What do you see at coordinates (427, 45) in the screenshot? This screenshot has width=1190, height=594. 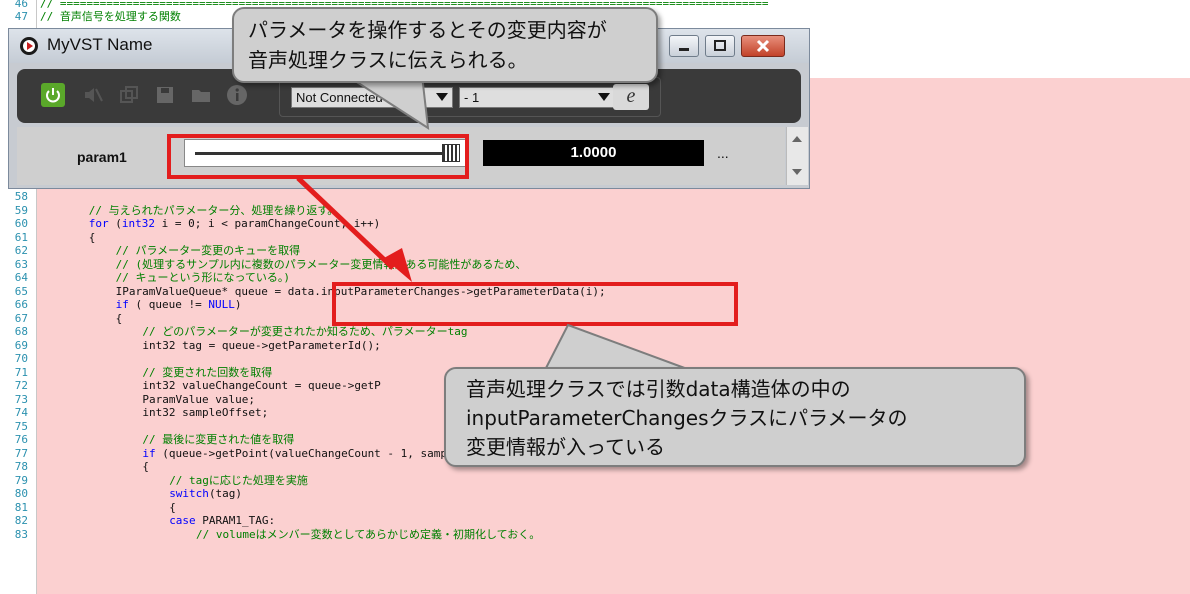 I see `top-callout-text: パラメータを操作するとその変更内容が 音声処理クラスに伝えられる。` at bounding box center [427, 45].